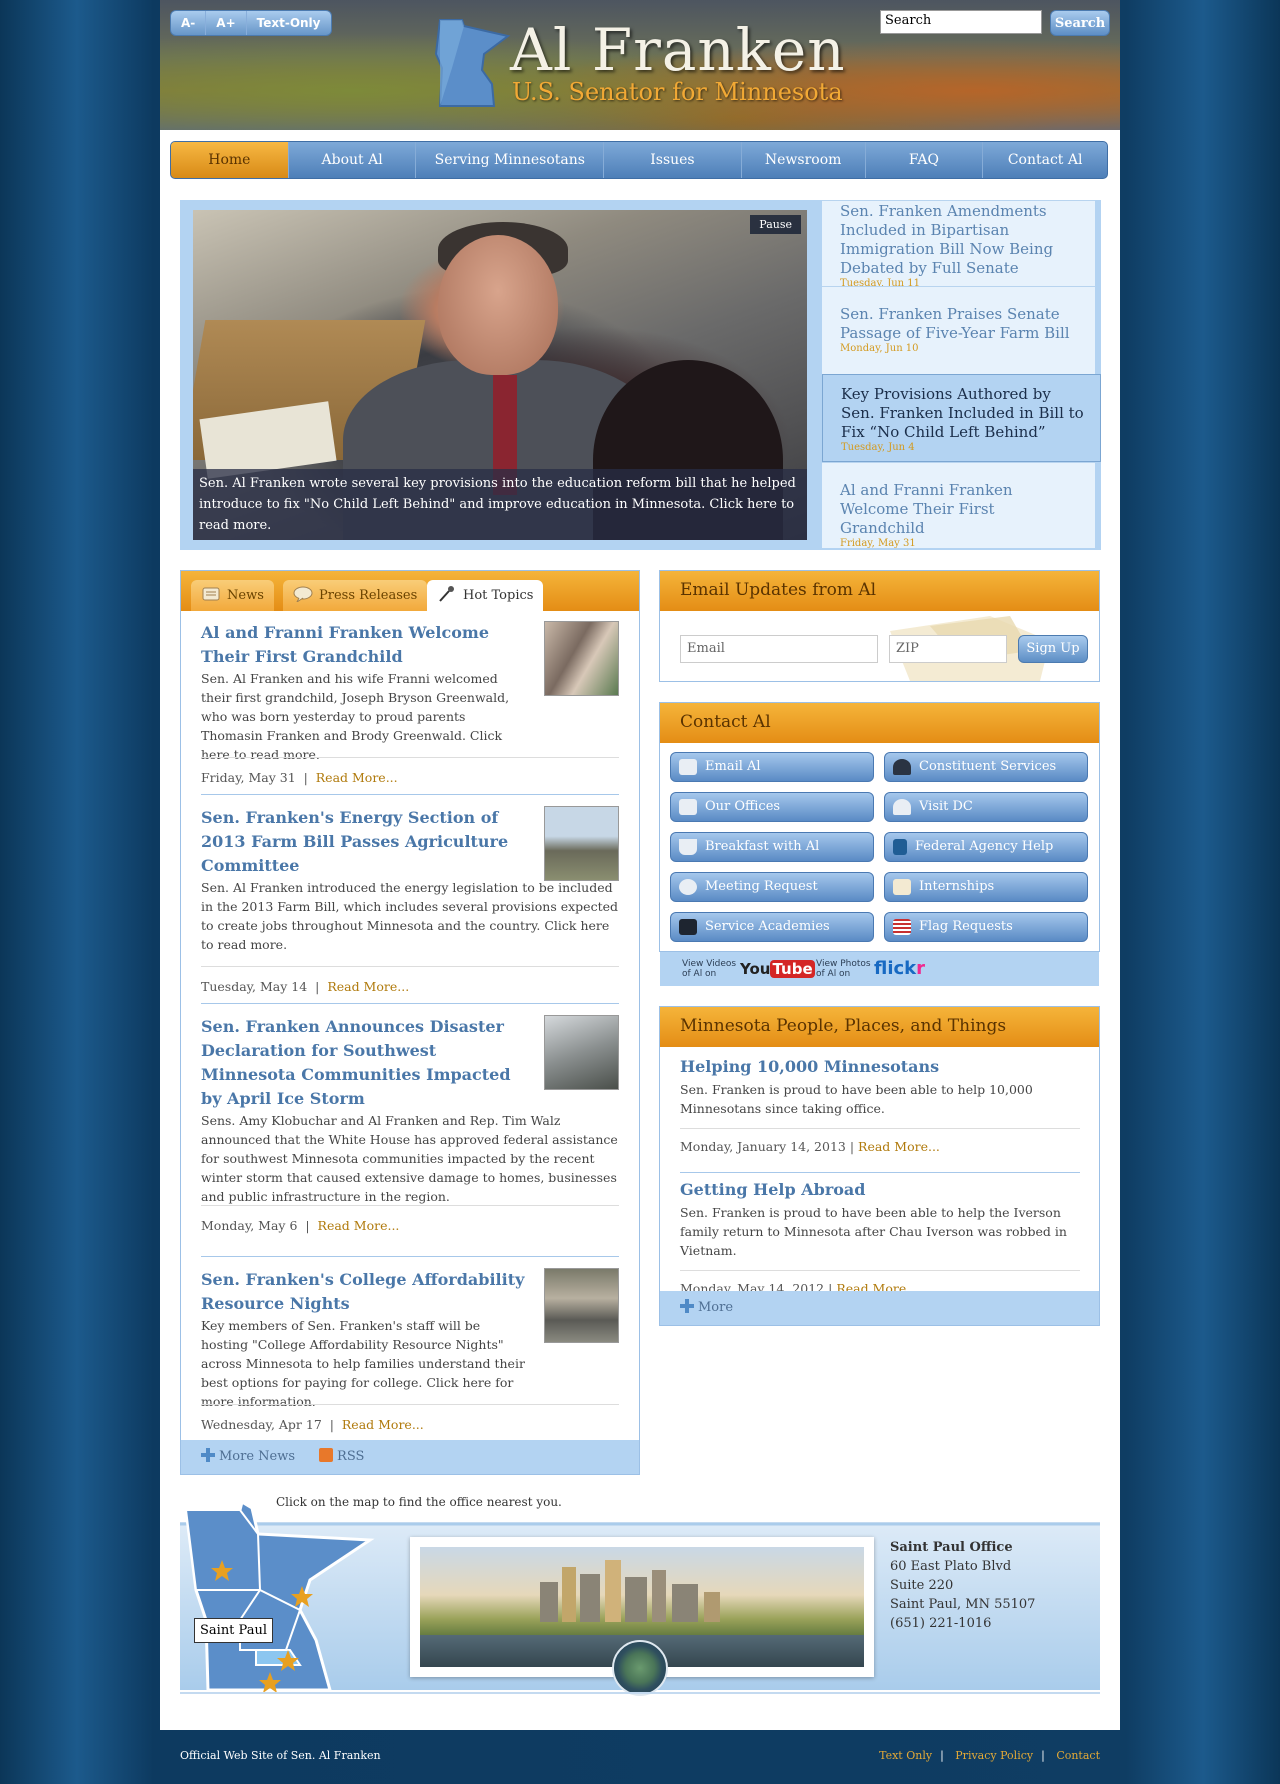 This screenshot has width=1280, height=1784. What do you see at coordinates (986, 807) in the screenshot?
I see `visit-dc-button: Visit DC` at bounding box center [986, 807].